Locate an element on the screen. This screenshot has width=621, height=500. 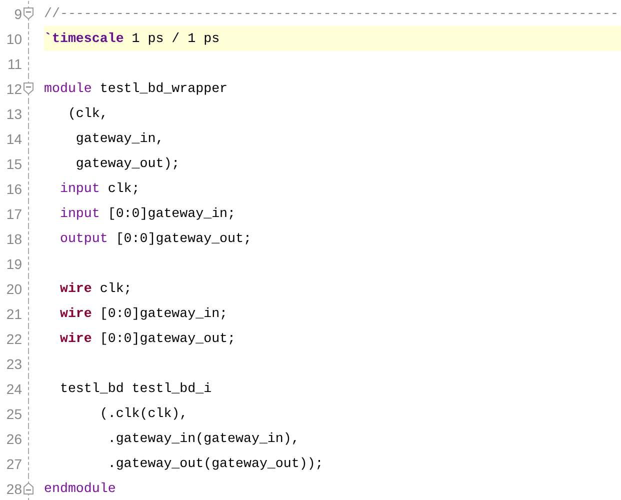
code-line: .gateway_in(gateway_in), is located at coordinates (203, 439).